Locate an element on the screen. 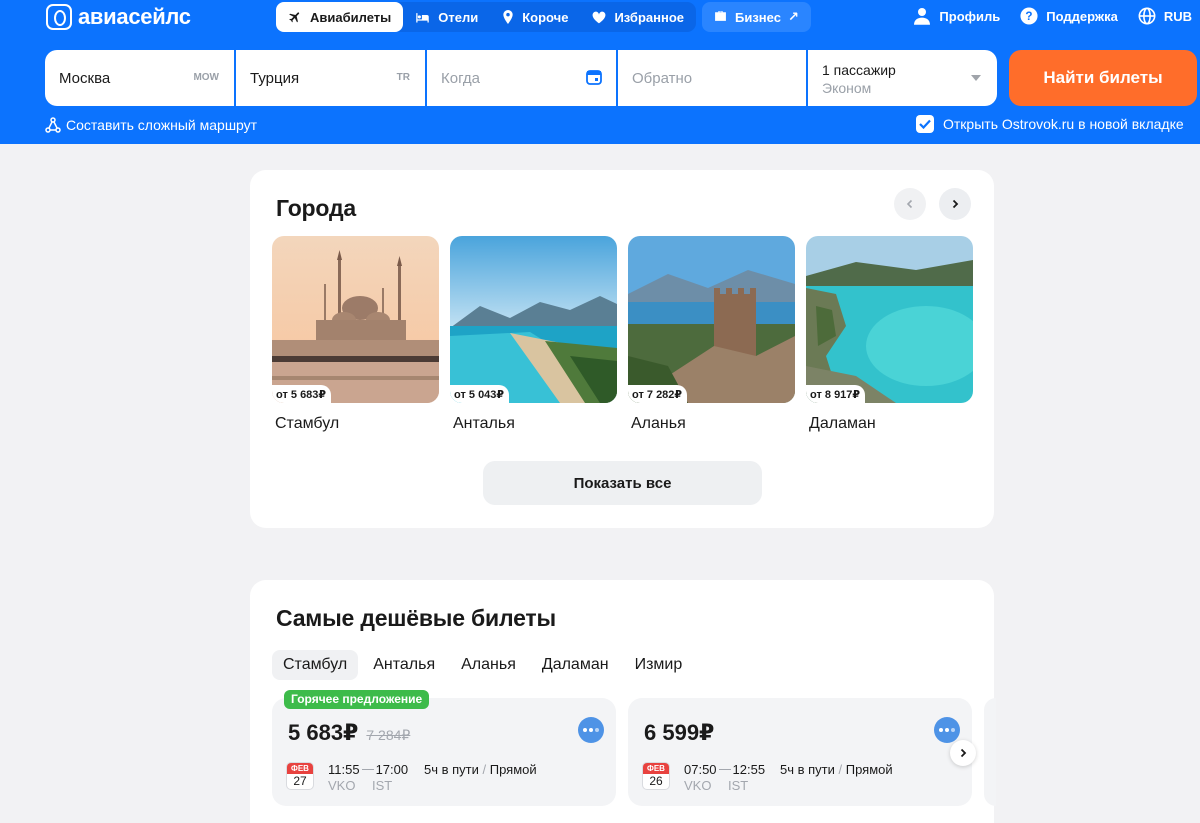 The image size is (1200, 823). departure-time: 11:55 is located at coordinates (344, 769).